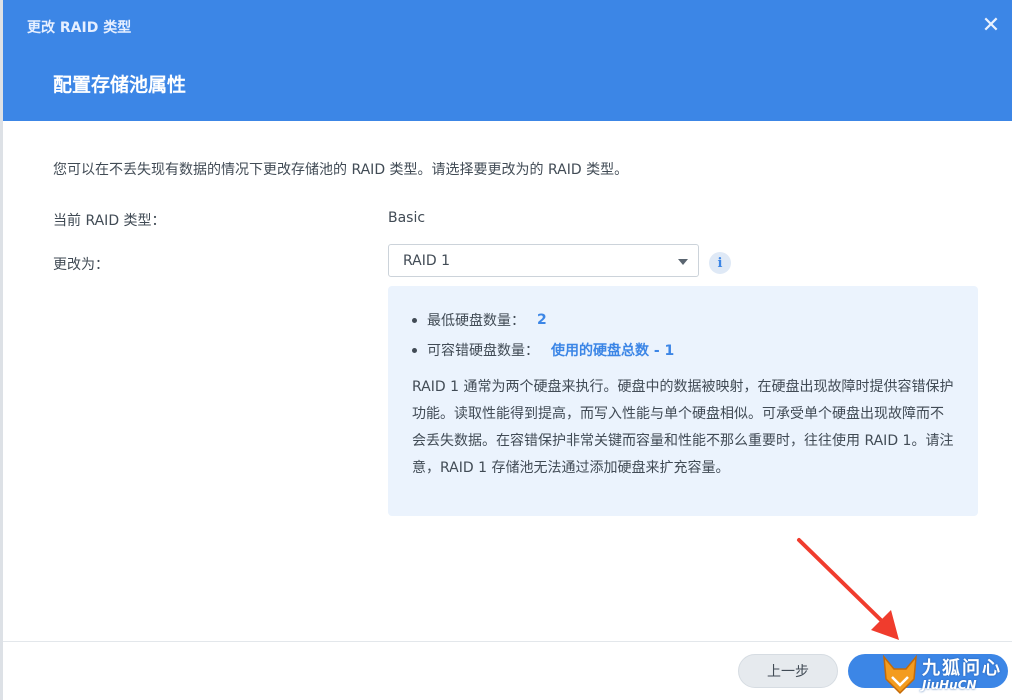 The height and width of the screenshot is (700, 1012). What do you see at coordinates (483, 351) in the screenshot?
I see `fault-tolerance-label: 可容错硬盘数量：` at bounding box center [483, 351].